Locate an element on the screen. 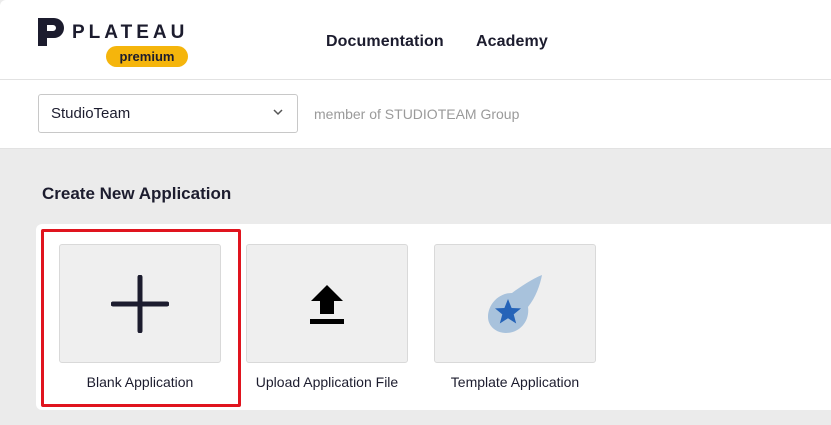 This screenshot has width=831, height=425. team-membership-text: member of STUDIOTEAM Group is located at coordinates (417, 114).